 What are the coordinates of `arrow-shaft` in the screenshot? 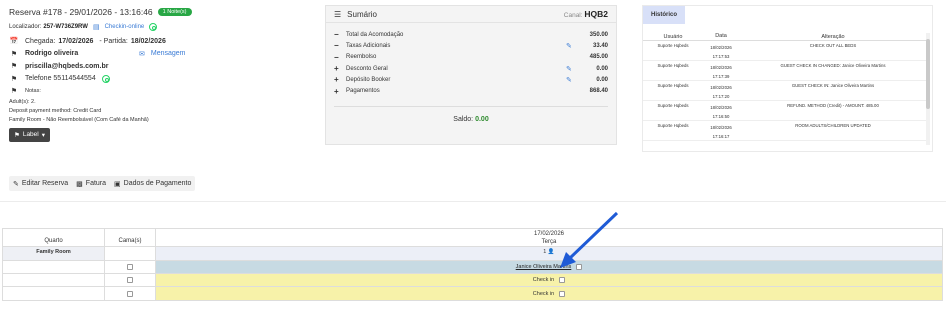 It's located at (593, 235).